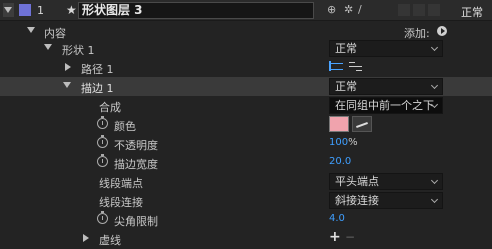 This screenshot has width=492, height=249. What do you see at coordinates (335, 237) in the screenshot?
I see `add-dash-button: +` at bounding box center [335, 237].